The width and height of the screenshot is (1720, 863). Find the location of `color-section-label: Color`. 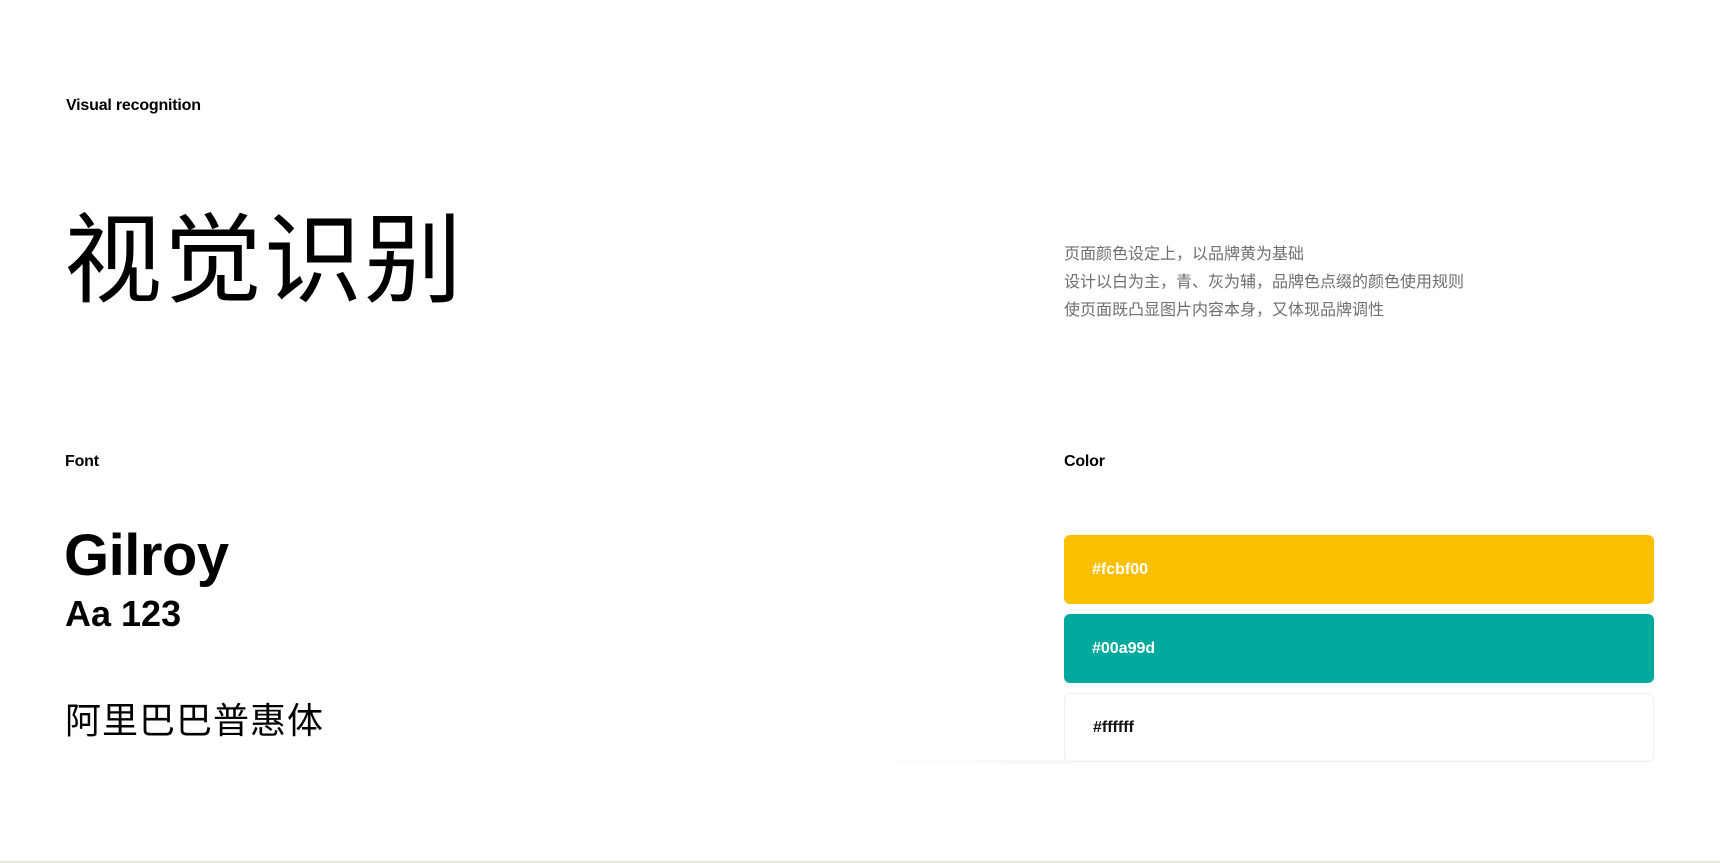

color-section-label: Color is located at coordinates (1084, 461).